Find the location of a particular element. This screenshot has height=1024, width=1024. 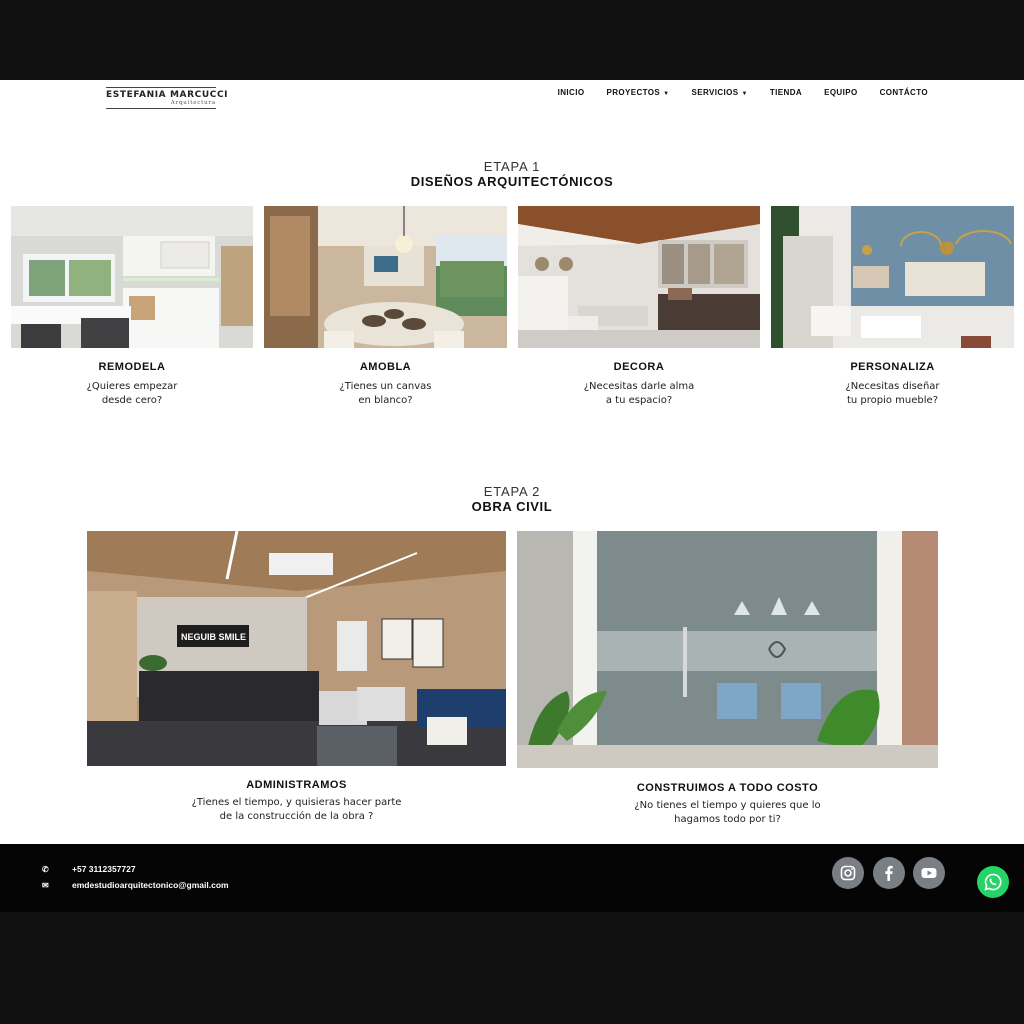

clinic-reception-image: NEGUIB SMILE is located at coordinates (296, 648).